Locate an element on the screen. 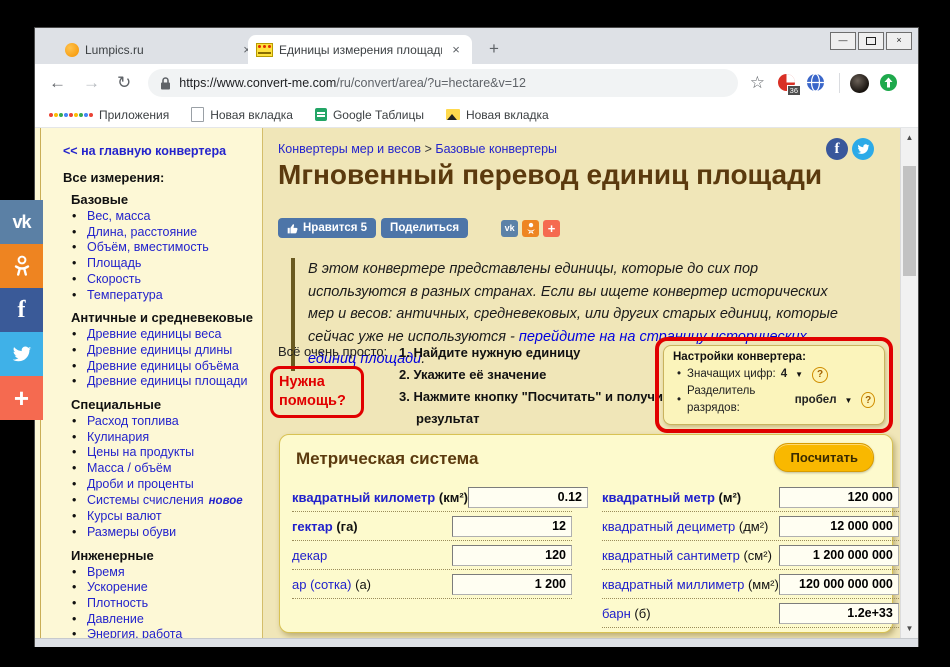 This screenshot has height=667, width=950. significant-digits-setting: • Значащих цифр: 4 ▼ ? is located at coordinates (774, 374).